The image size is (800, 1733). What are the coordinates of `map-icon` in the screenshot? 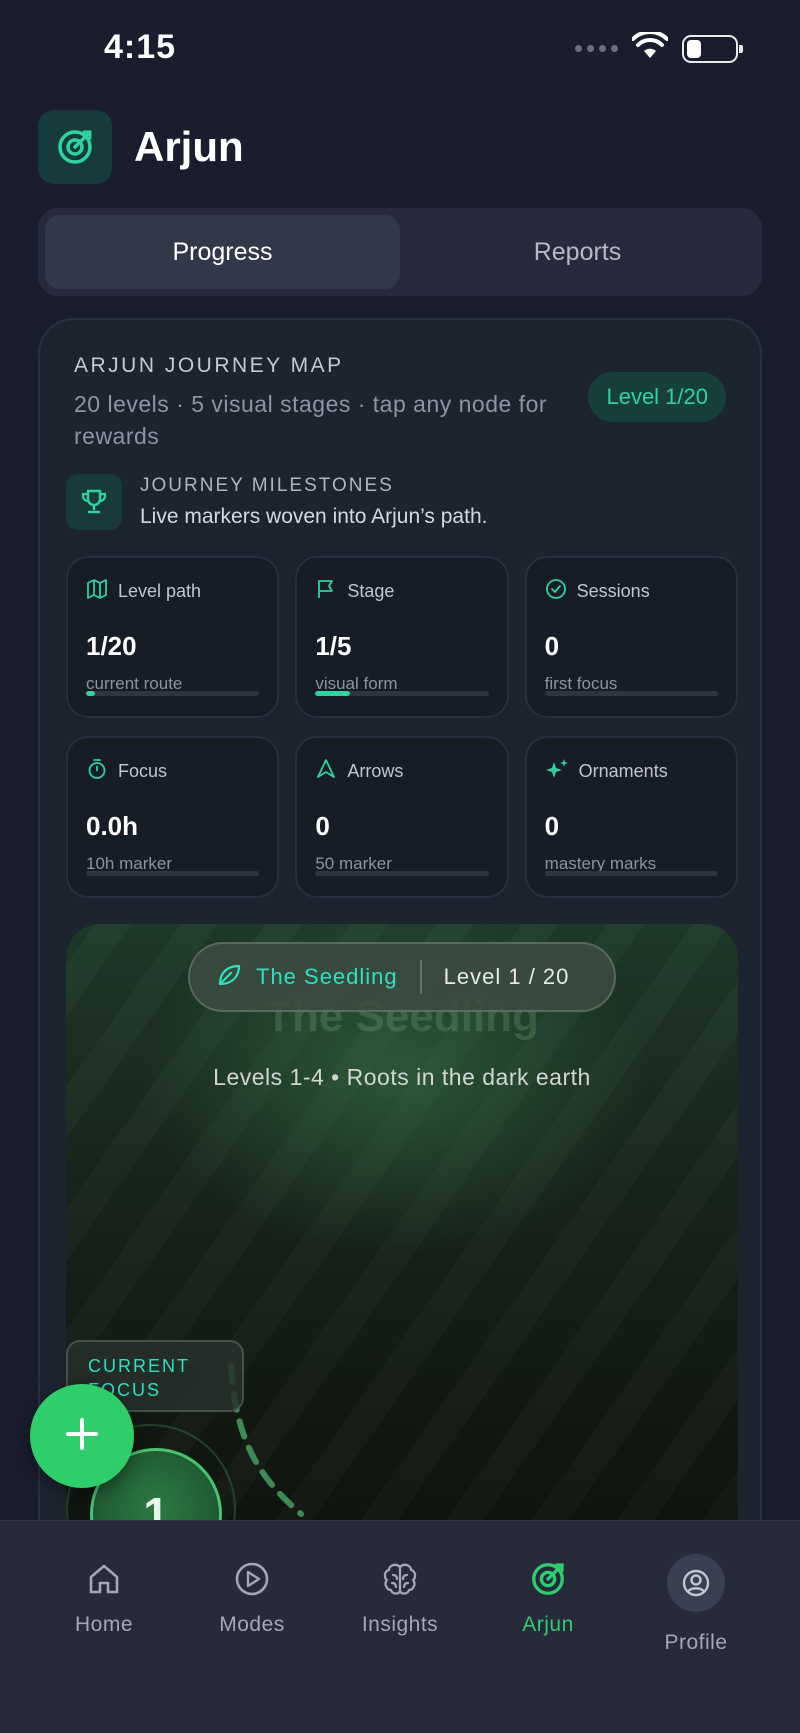 It's located at (97, 591).